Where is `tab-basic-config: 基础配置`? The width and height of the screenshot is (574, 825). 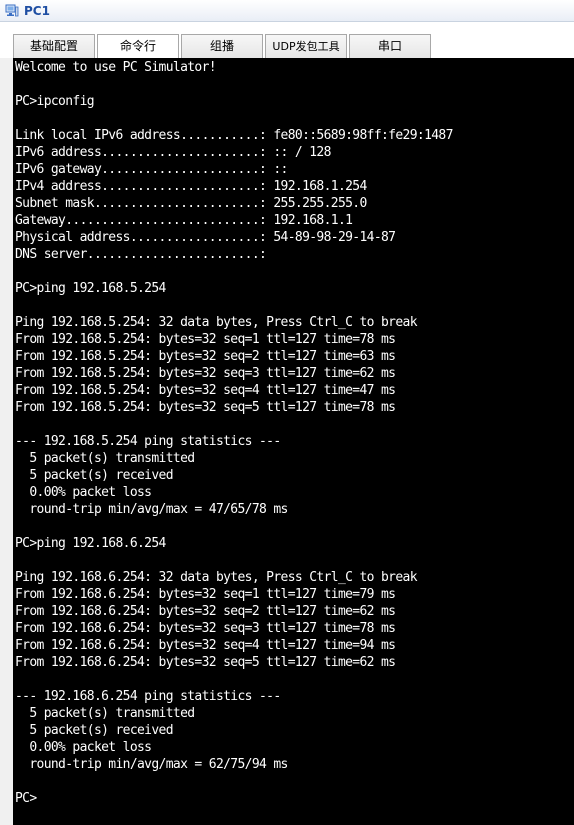 tab-basic-config: 基础配置 is located at coordinates (54, 46).